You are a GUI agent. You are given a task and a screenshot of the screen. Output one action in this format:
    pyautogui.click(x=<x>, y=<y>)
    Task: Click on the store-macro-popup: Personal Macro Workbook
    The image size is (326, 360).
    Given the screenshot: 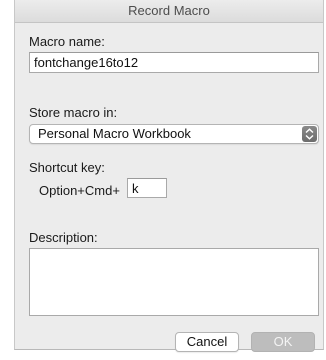 What is the action you would take?
    pyautogui.click(x=174, y=134)
    